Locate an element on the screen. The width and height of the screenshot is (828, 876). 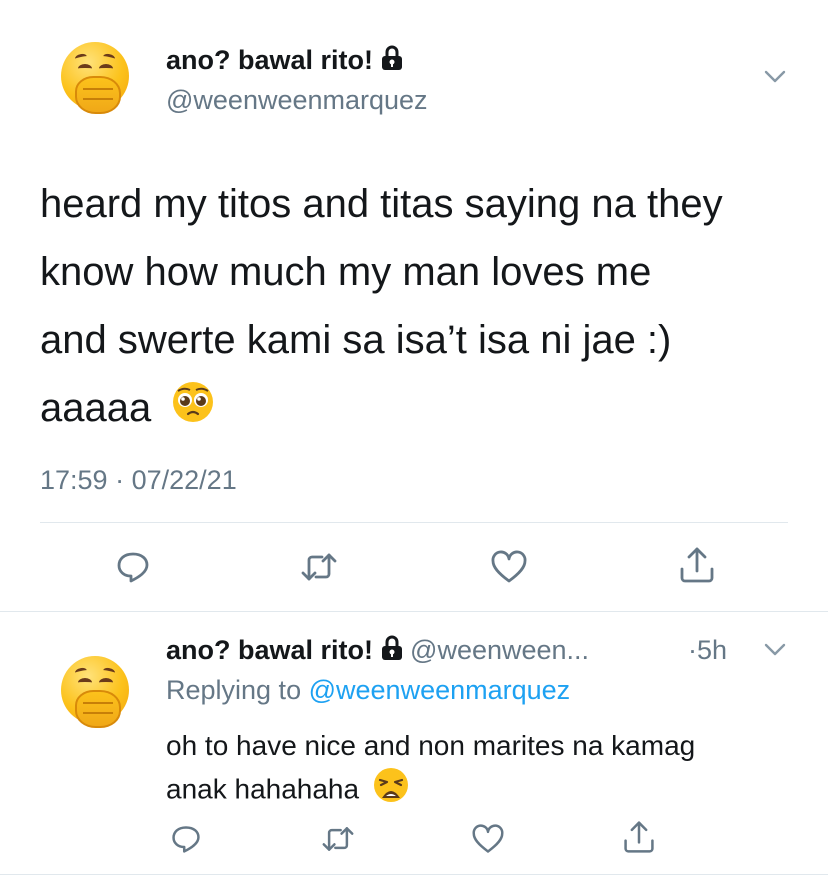
replying-to-prefix: Replying to is located at coordinates (234, 690).